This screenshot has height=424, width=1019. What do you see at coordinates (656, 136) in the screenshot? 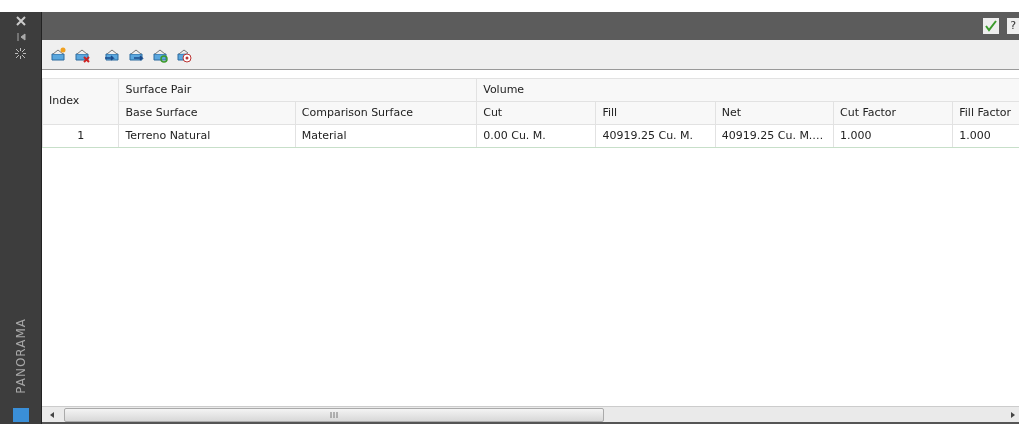
I see `table-cell: 40919.25 Cu. M.` at bounding box center [656, 136].